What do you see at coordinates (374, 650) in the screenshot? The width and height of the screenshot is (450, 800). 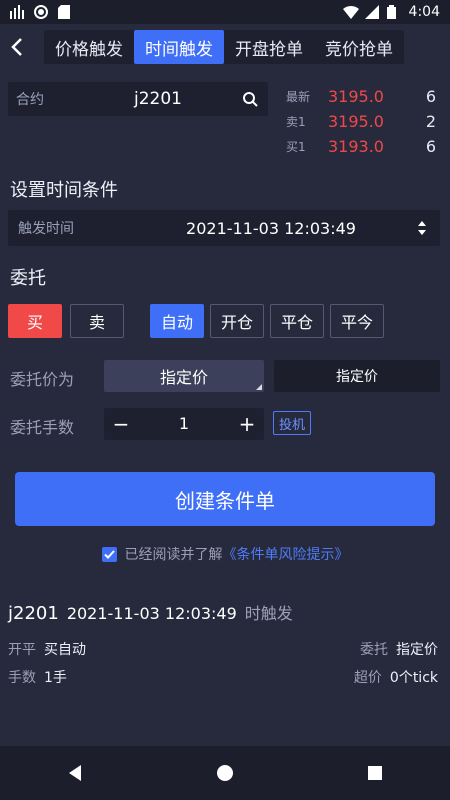 I see `summary-key: 委托` at bounding box center [374, 650].